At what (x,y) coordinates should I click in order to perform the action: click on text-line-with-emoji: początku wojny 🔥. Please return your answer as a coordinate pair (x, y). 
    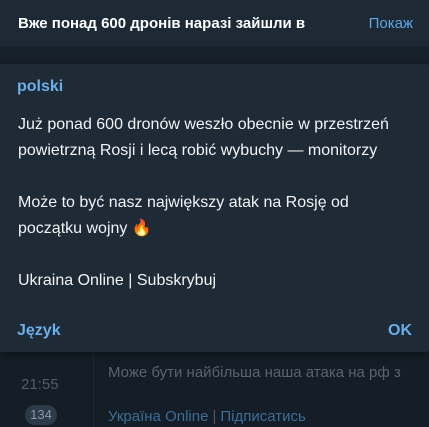
    Looking at the image, I should click on (218, 229).